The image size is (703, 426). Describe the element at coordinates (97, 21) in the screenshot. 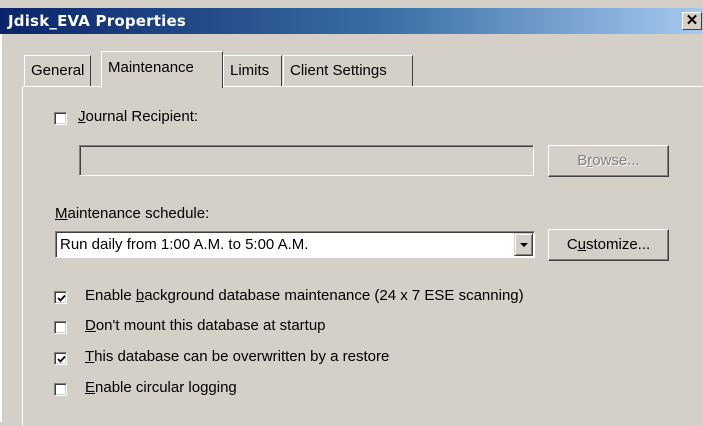

I see `window-title: Jdisk_EVA Properties` at that location.